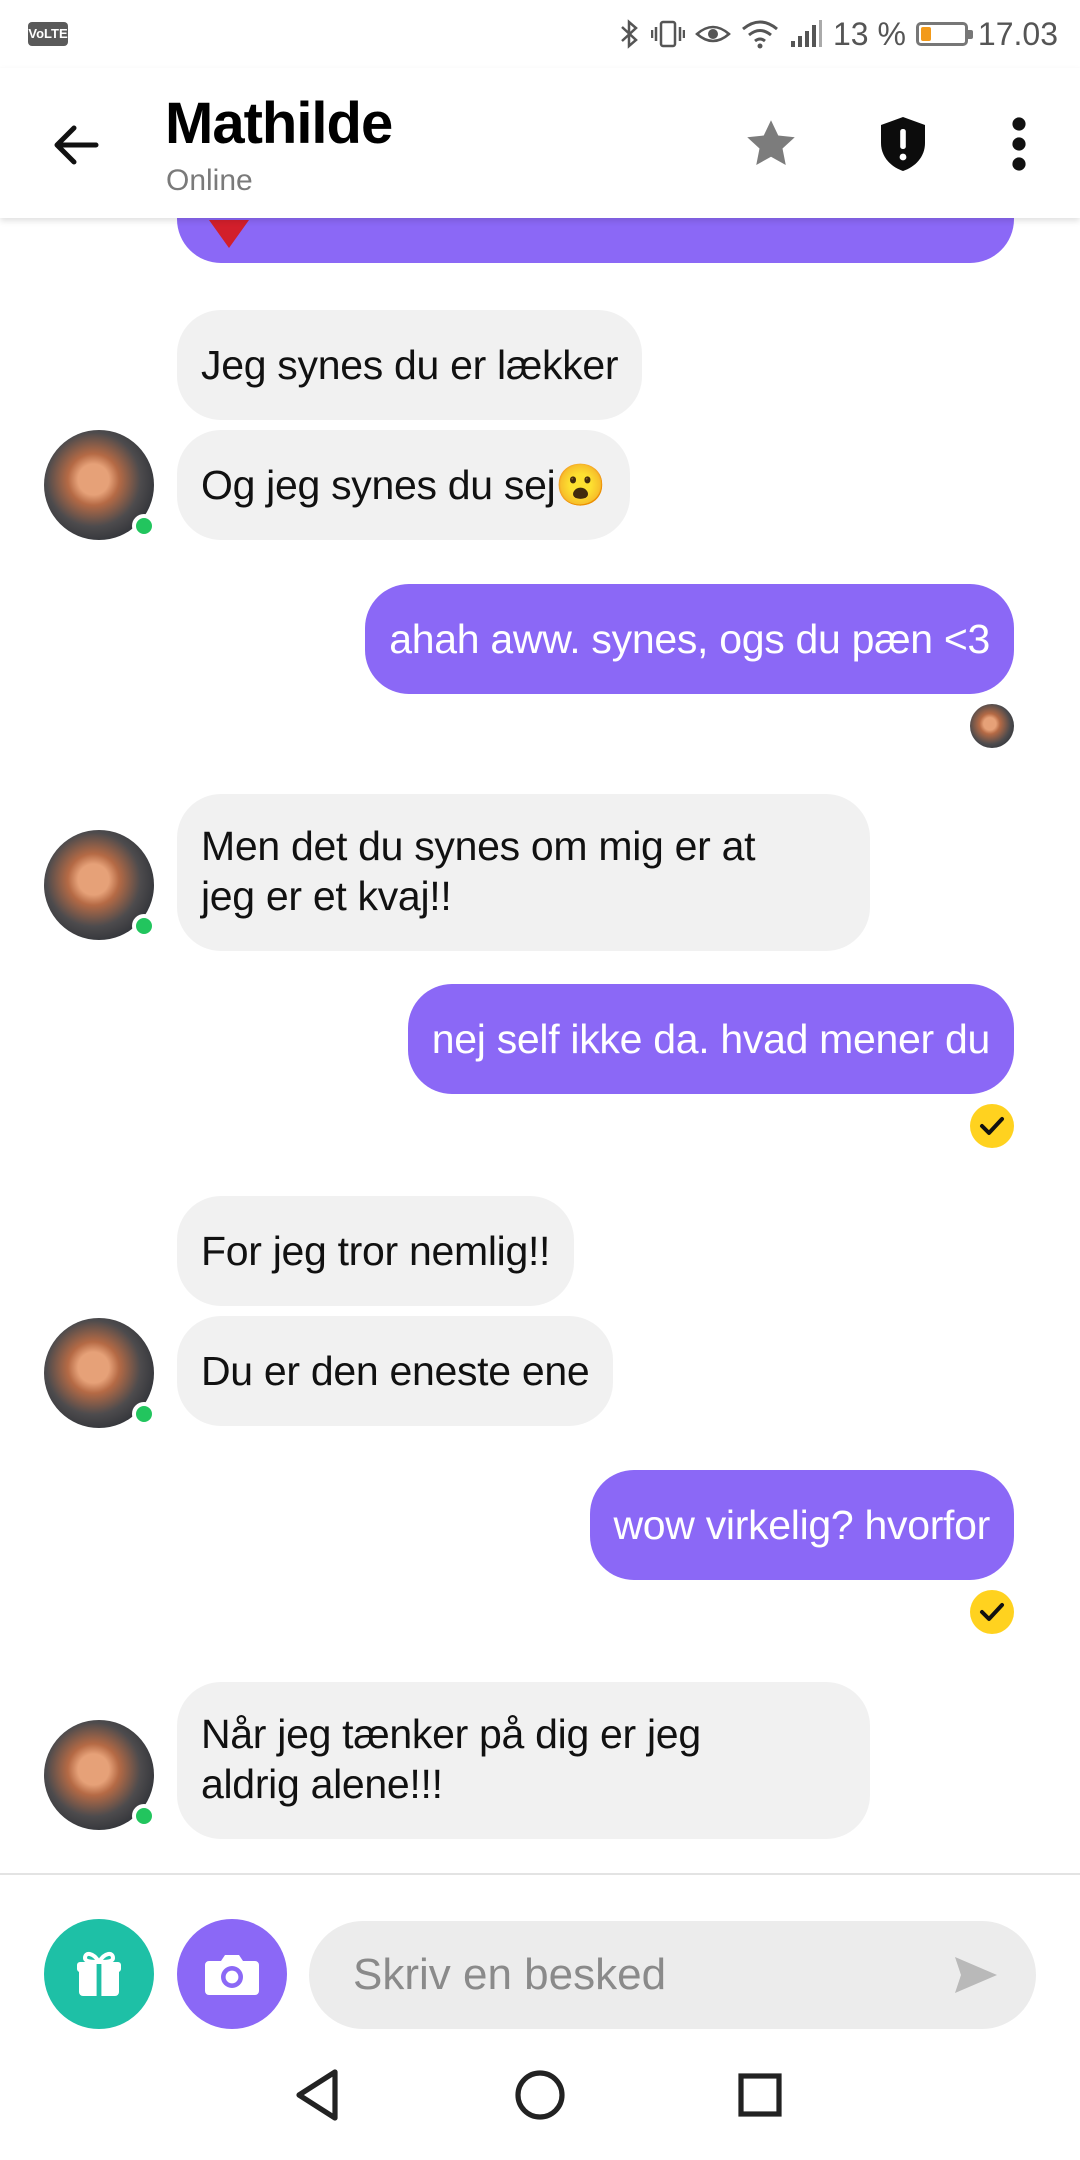 This screenshot has width=1080, height=2160. What do you see at coordinates (404, 485) in the screenshot?
I see `message-bubble-incoming: Og jeg synes du sej😮` at bounding box center [404, 485].